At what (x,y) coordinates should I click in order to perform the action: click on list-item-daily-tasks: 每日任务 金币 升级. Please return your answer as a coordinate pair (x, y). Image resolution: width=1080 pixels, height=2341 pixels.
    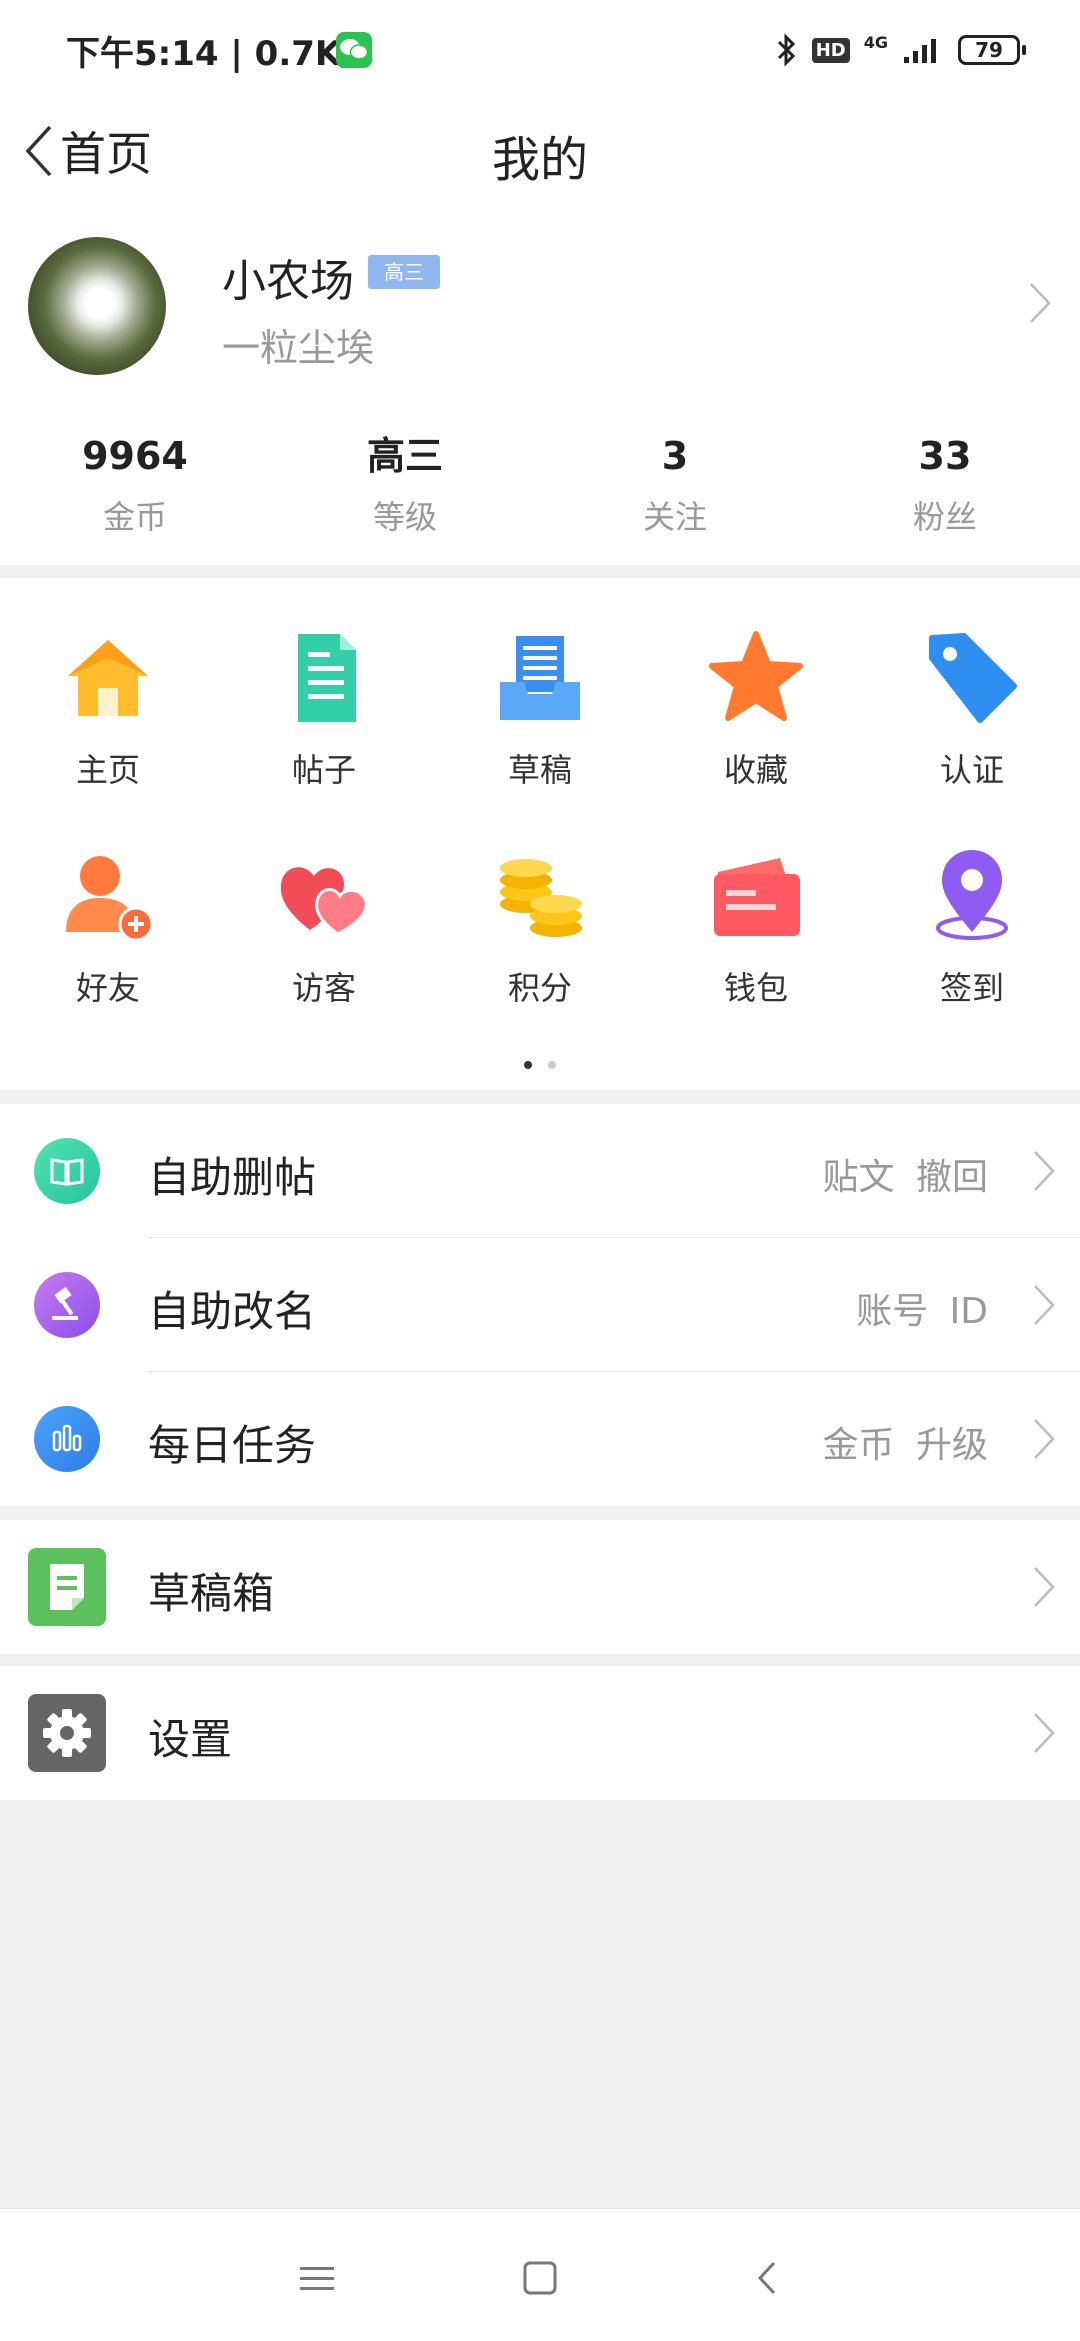
    Looking at the image, I should click on (540, 1439).